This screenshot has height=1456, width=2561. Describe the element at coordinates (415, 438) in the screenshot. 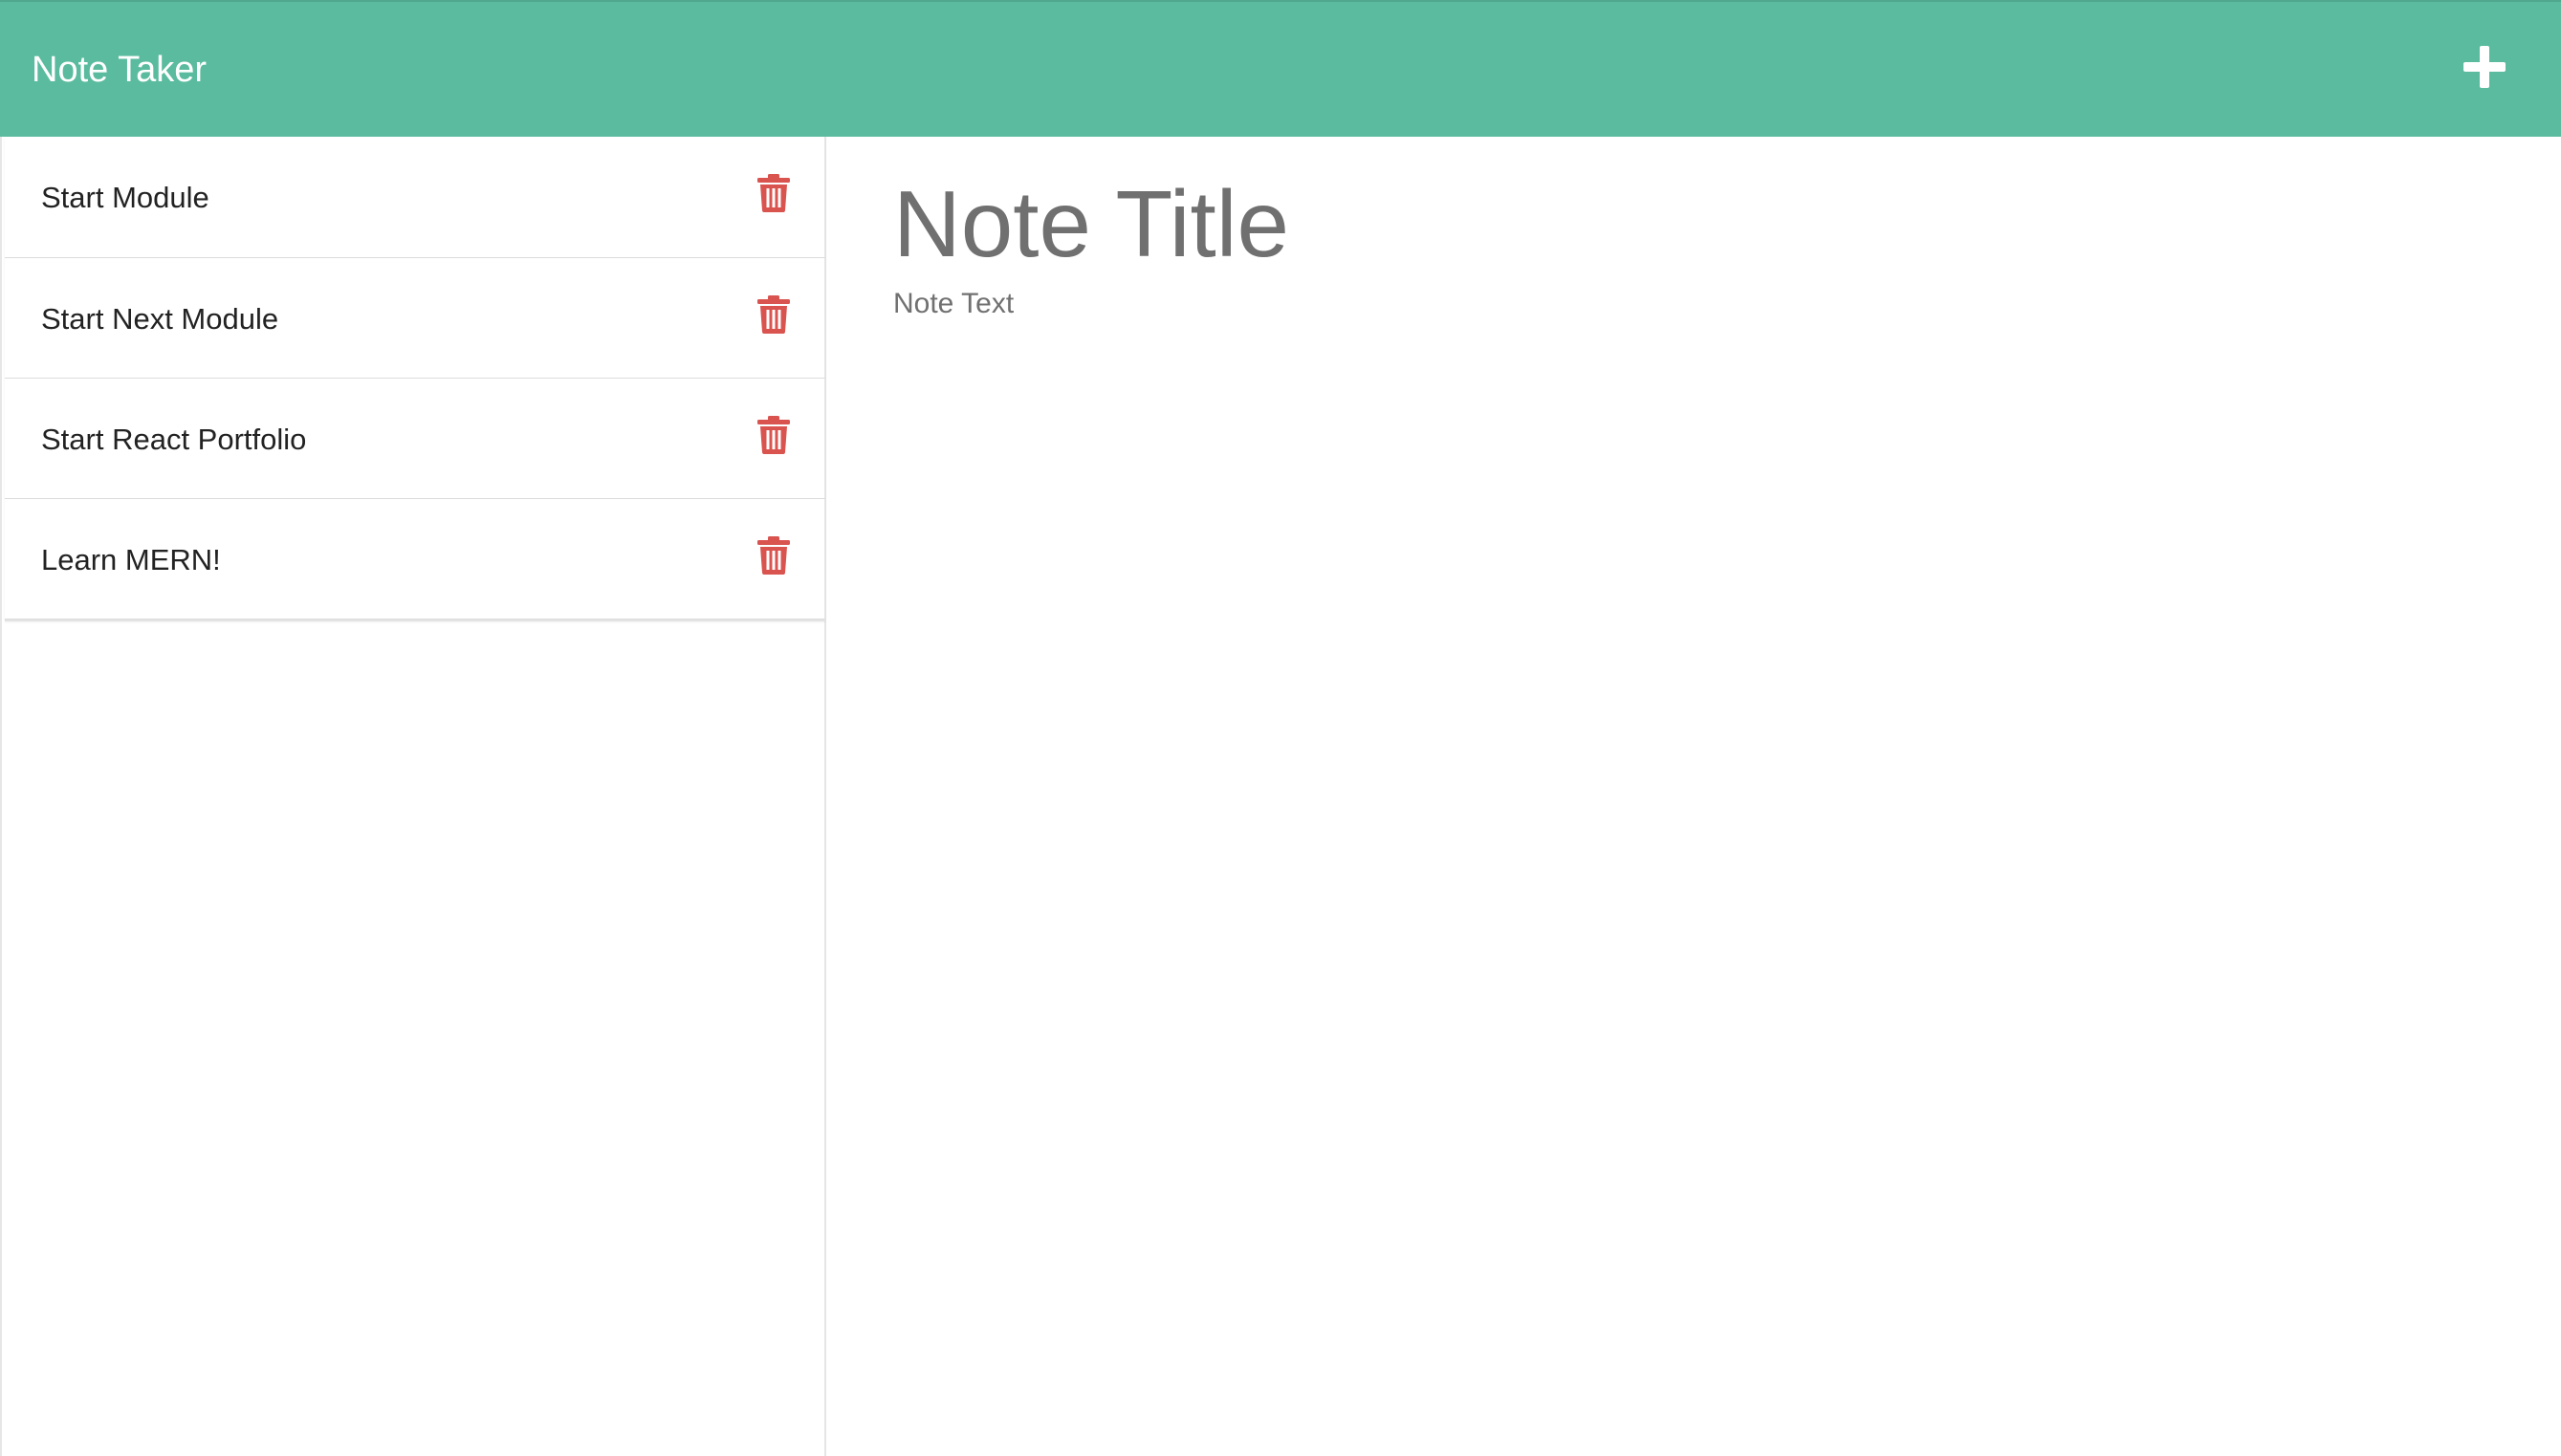

I see `note-list-item: Start React Portfolio` at that location.